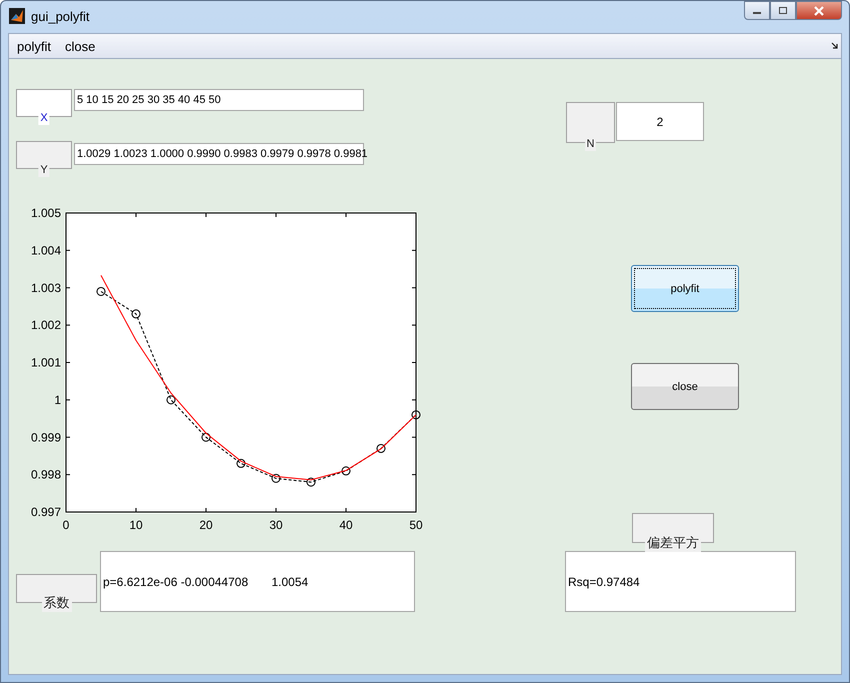 The image size is (850, 683). What do you see at coordinates (45, 213) in the screenshot?
I see `y-tick-label: 1.005` at bounding box center [45, 213].